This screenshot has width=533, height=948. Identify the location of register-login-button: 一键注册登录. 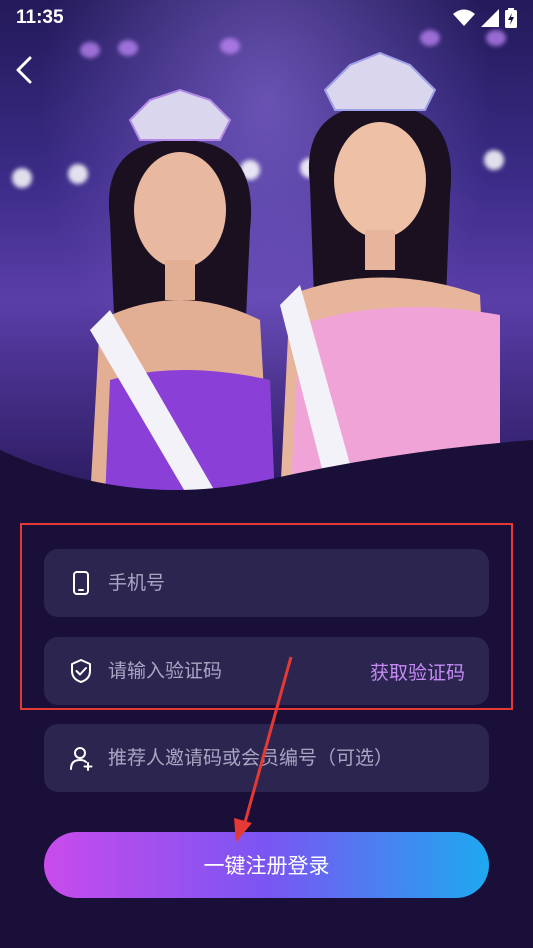
(266, 865).